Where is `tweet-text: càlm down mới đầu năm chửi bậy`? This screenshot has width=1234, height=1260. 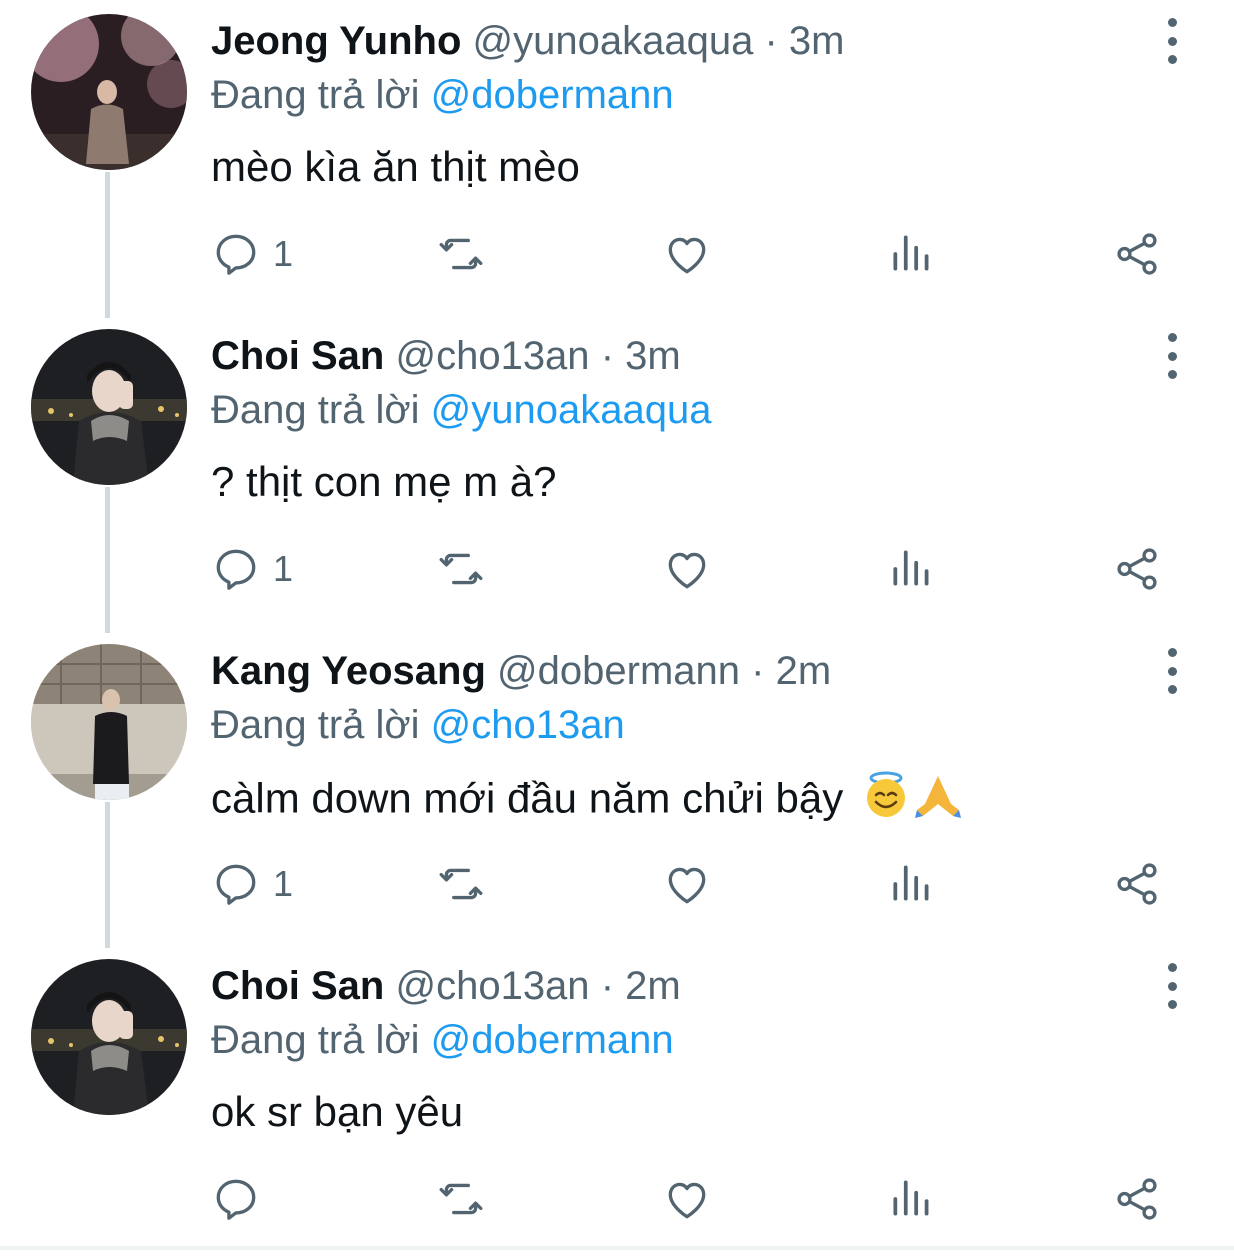 tweet-text: càlm down mới đầu năm chửi bậy is located at coordinates (527, 798).